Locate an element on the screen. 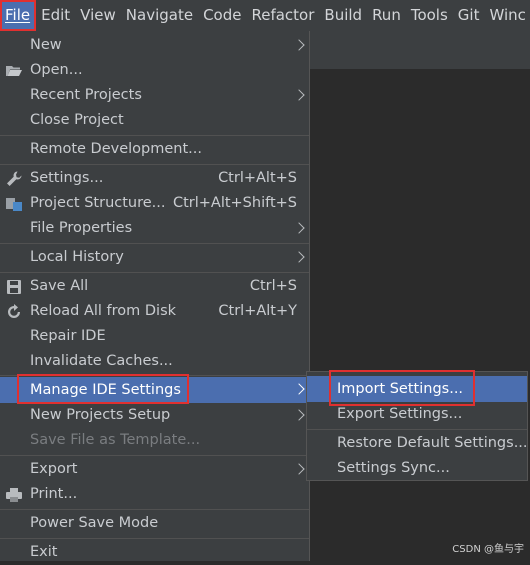  folder-open-icon is located at coordinates (14, 71).